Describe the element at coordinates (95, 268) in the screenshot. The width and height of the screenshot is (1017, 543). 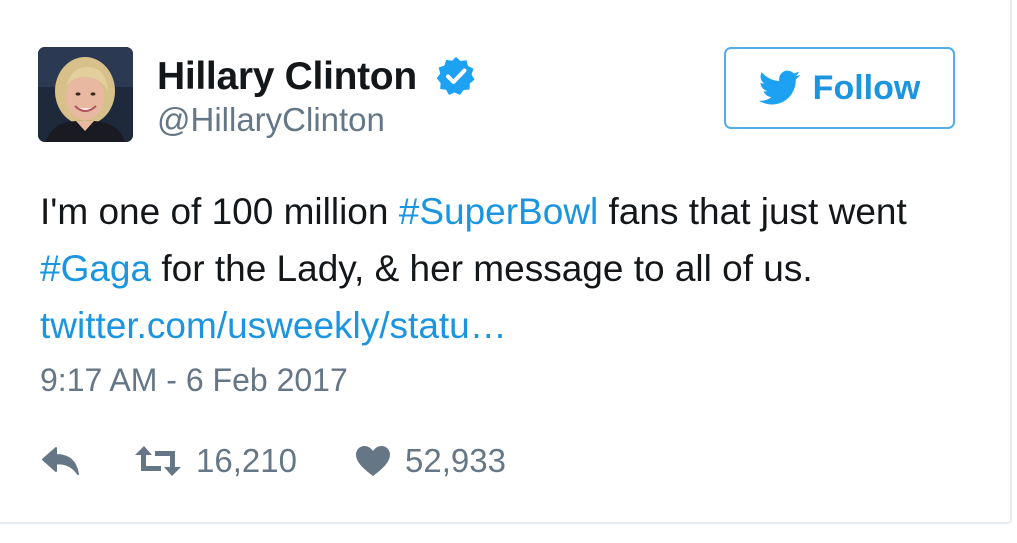
I see `hashtag-gaga-link: #Gaga` at that location.